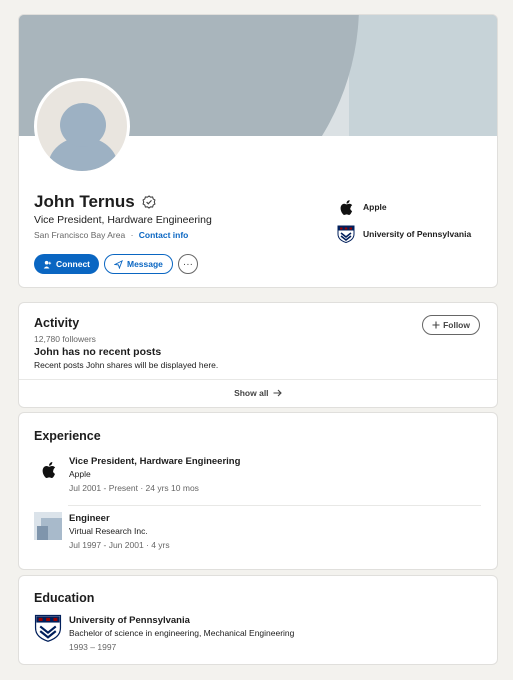 This screenshot has width=513, height=680. I want to click on message-button: Message, so click(138, 264).